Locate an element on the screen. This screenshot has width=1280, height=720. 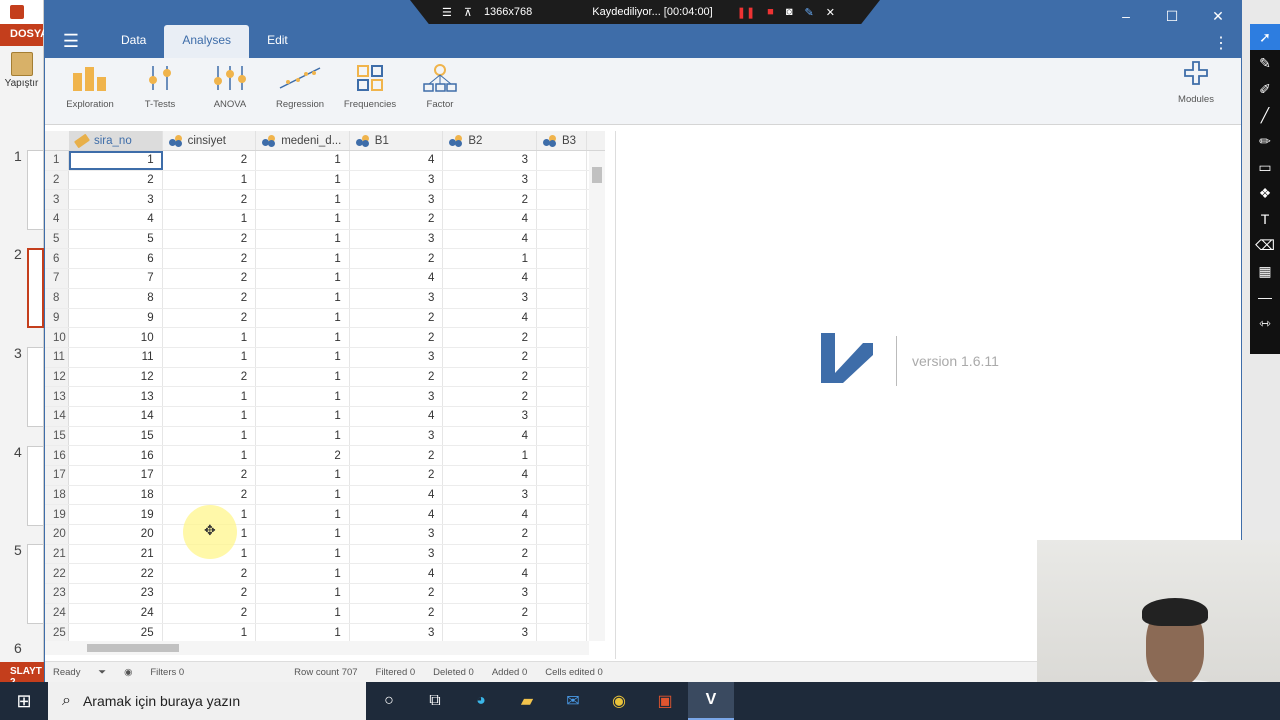
line-icon: ╱ is located at coordinates (1265, 115).